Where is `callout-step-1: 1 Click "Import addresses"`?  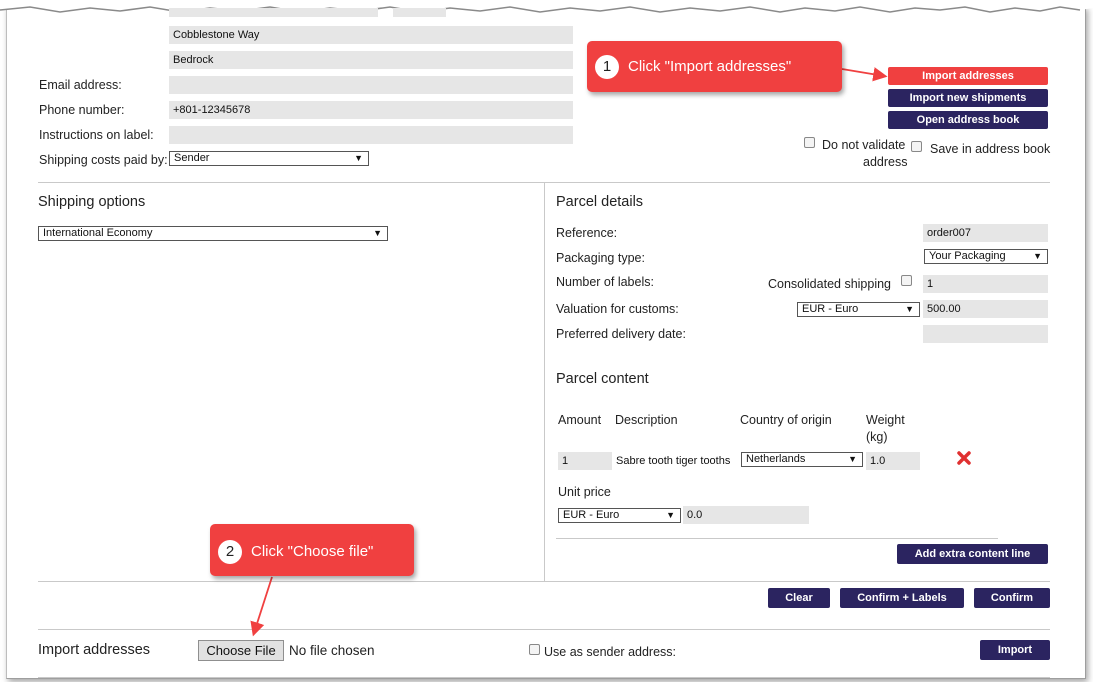 callout-step-1: 1 Click "Import addresses" is located at coordinates (714, 66).